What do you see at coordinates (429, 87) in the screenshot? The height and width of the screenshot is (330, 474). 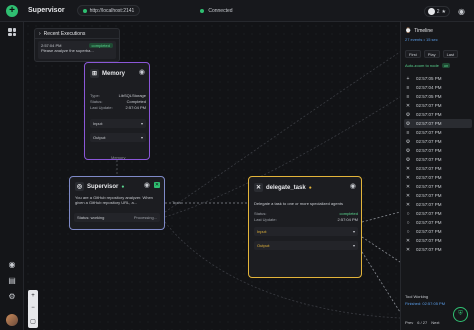 I see `event-time: 02:57:04 PM` at bounding box center [429, 87].